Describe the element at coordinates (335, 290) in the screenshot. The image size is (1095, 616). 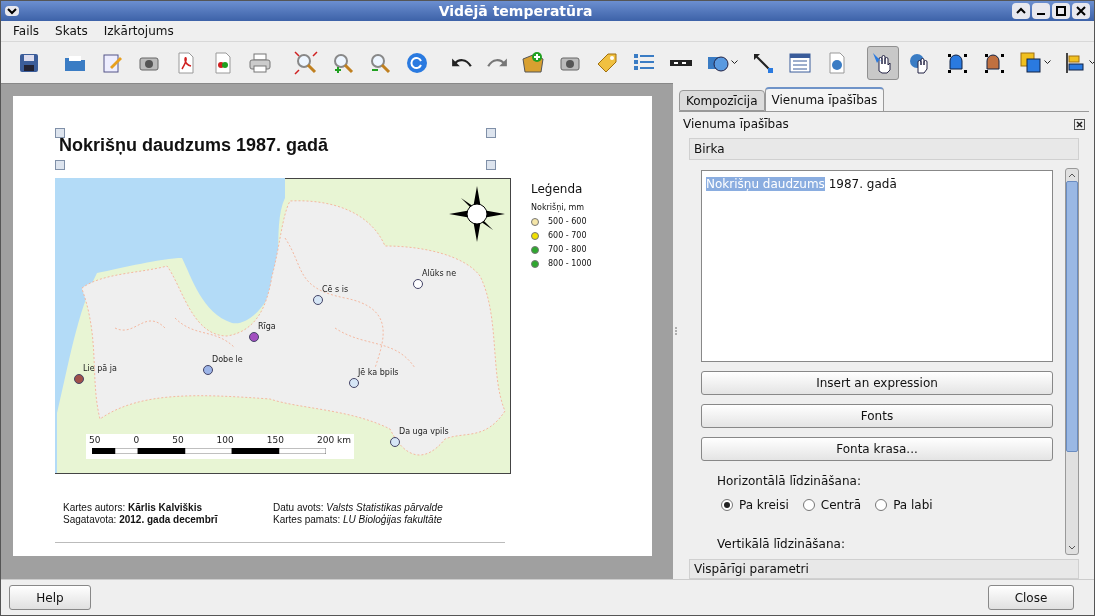
I see `city-label: Cē s is` at that location.